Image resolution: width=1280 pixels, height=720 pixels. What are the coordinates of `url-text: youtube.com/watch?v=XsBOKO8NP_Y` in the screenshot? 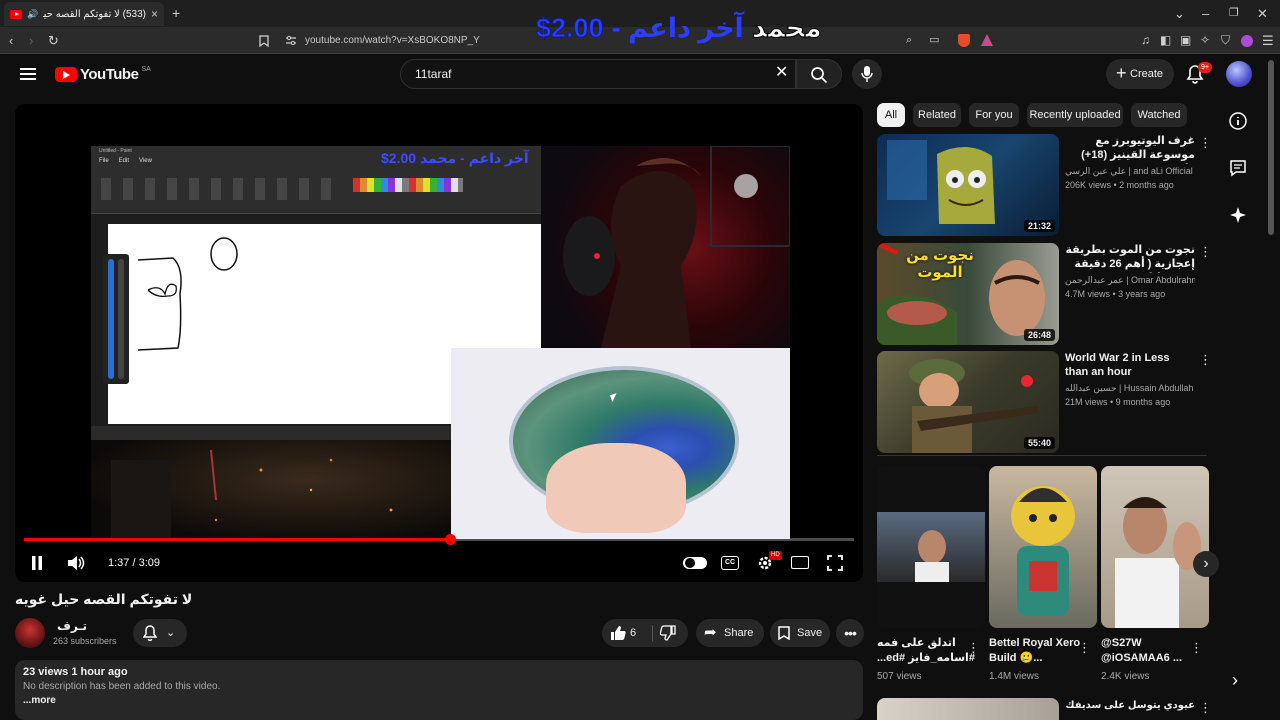 It's located at (392, 40).